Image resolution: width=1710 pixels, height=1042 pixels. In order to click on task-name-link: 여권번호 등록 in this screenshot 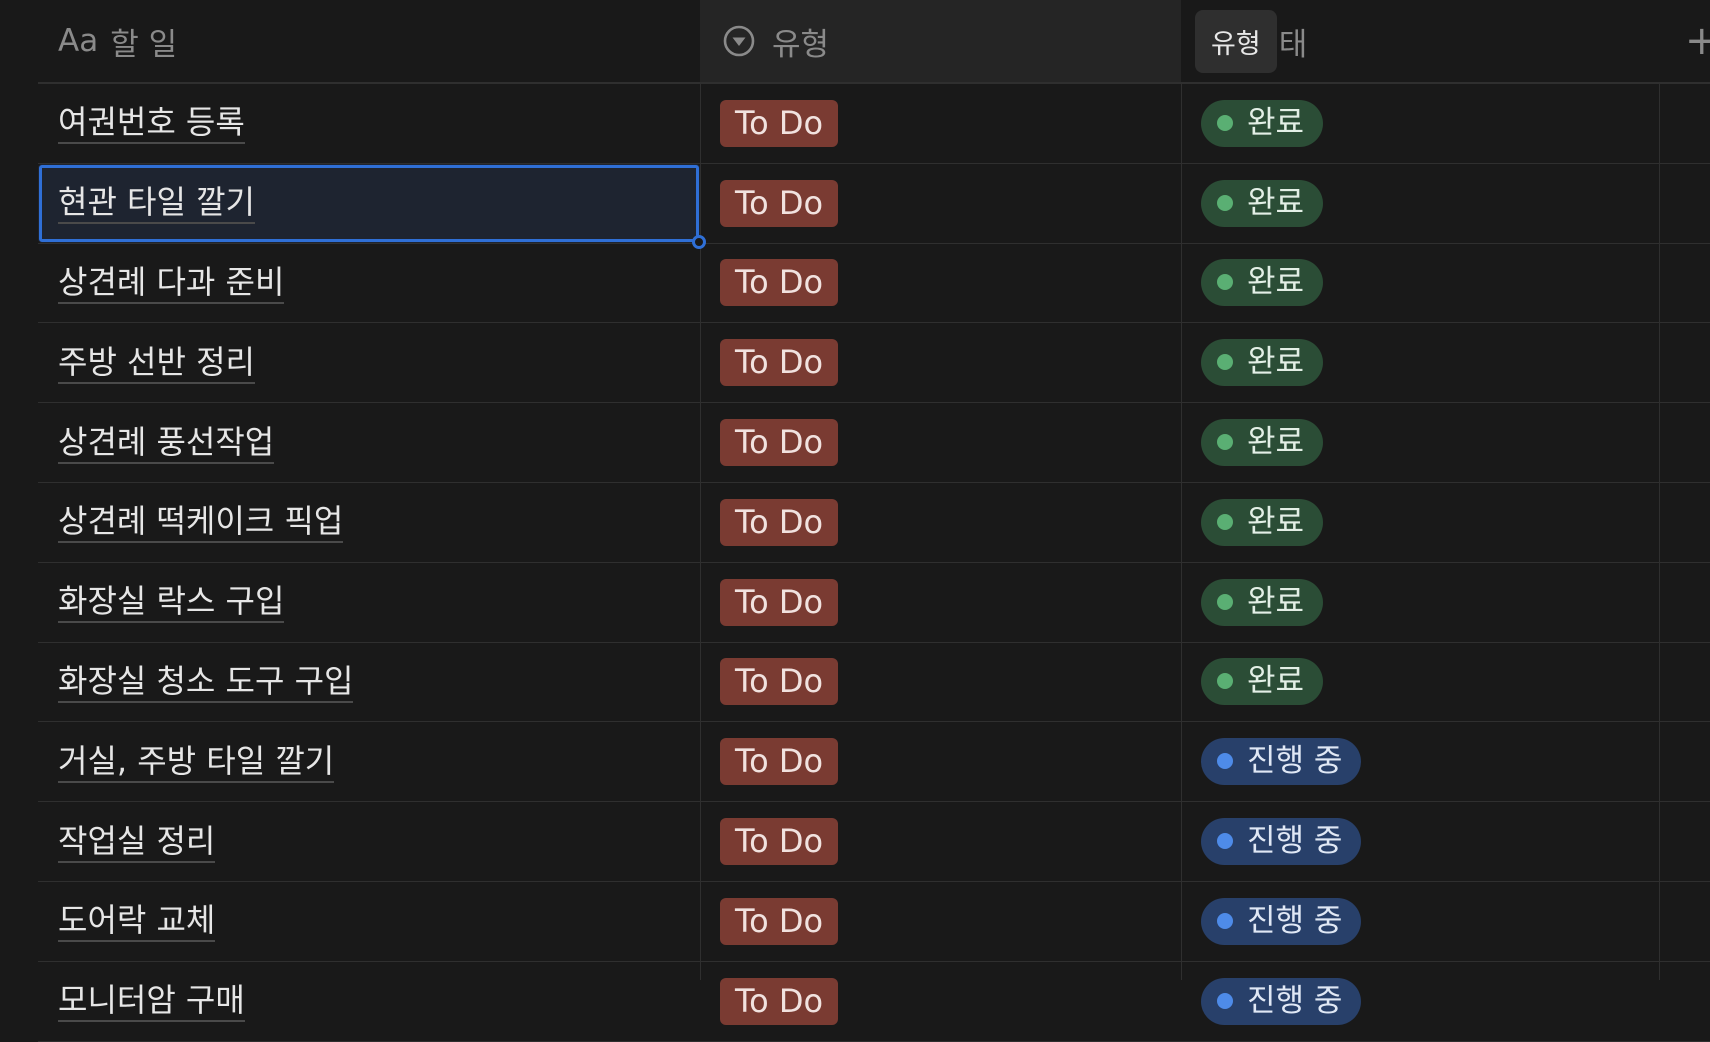, I will do `click(151, 123)`.